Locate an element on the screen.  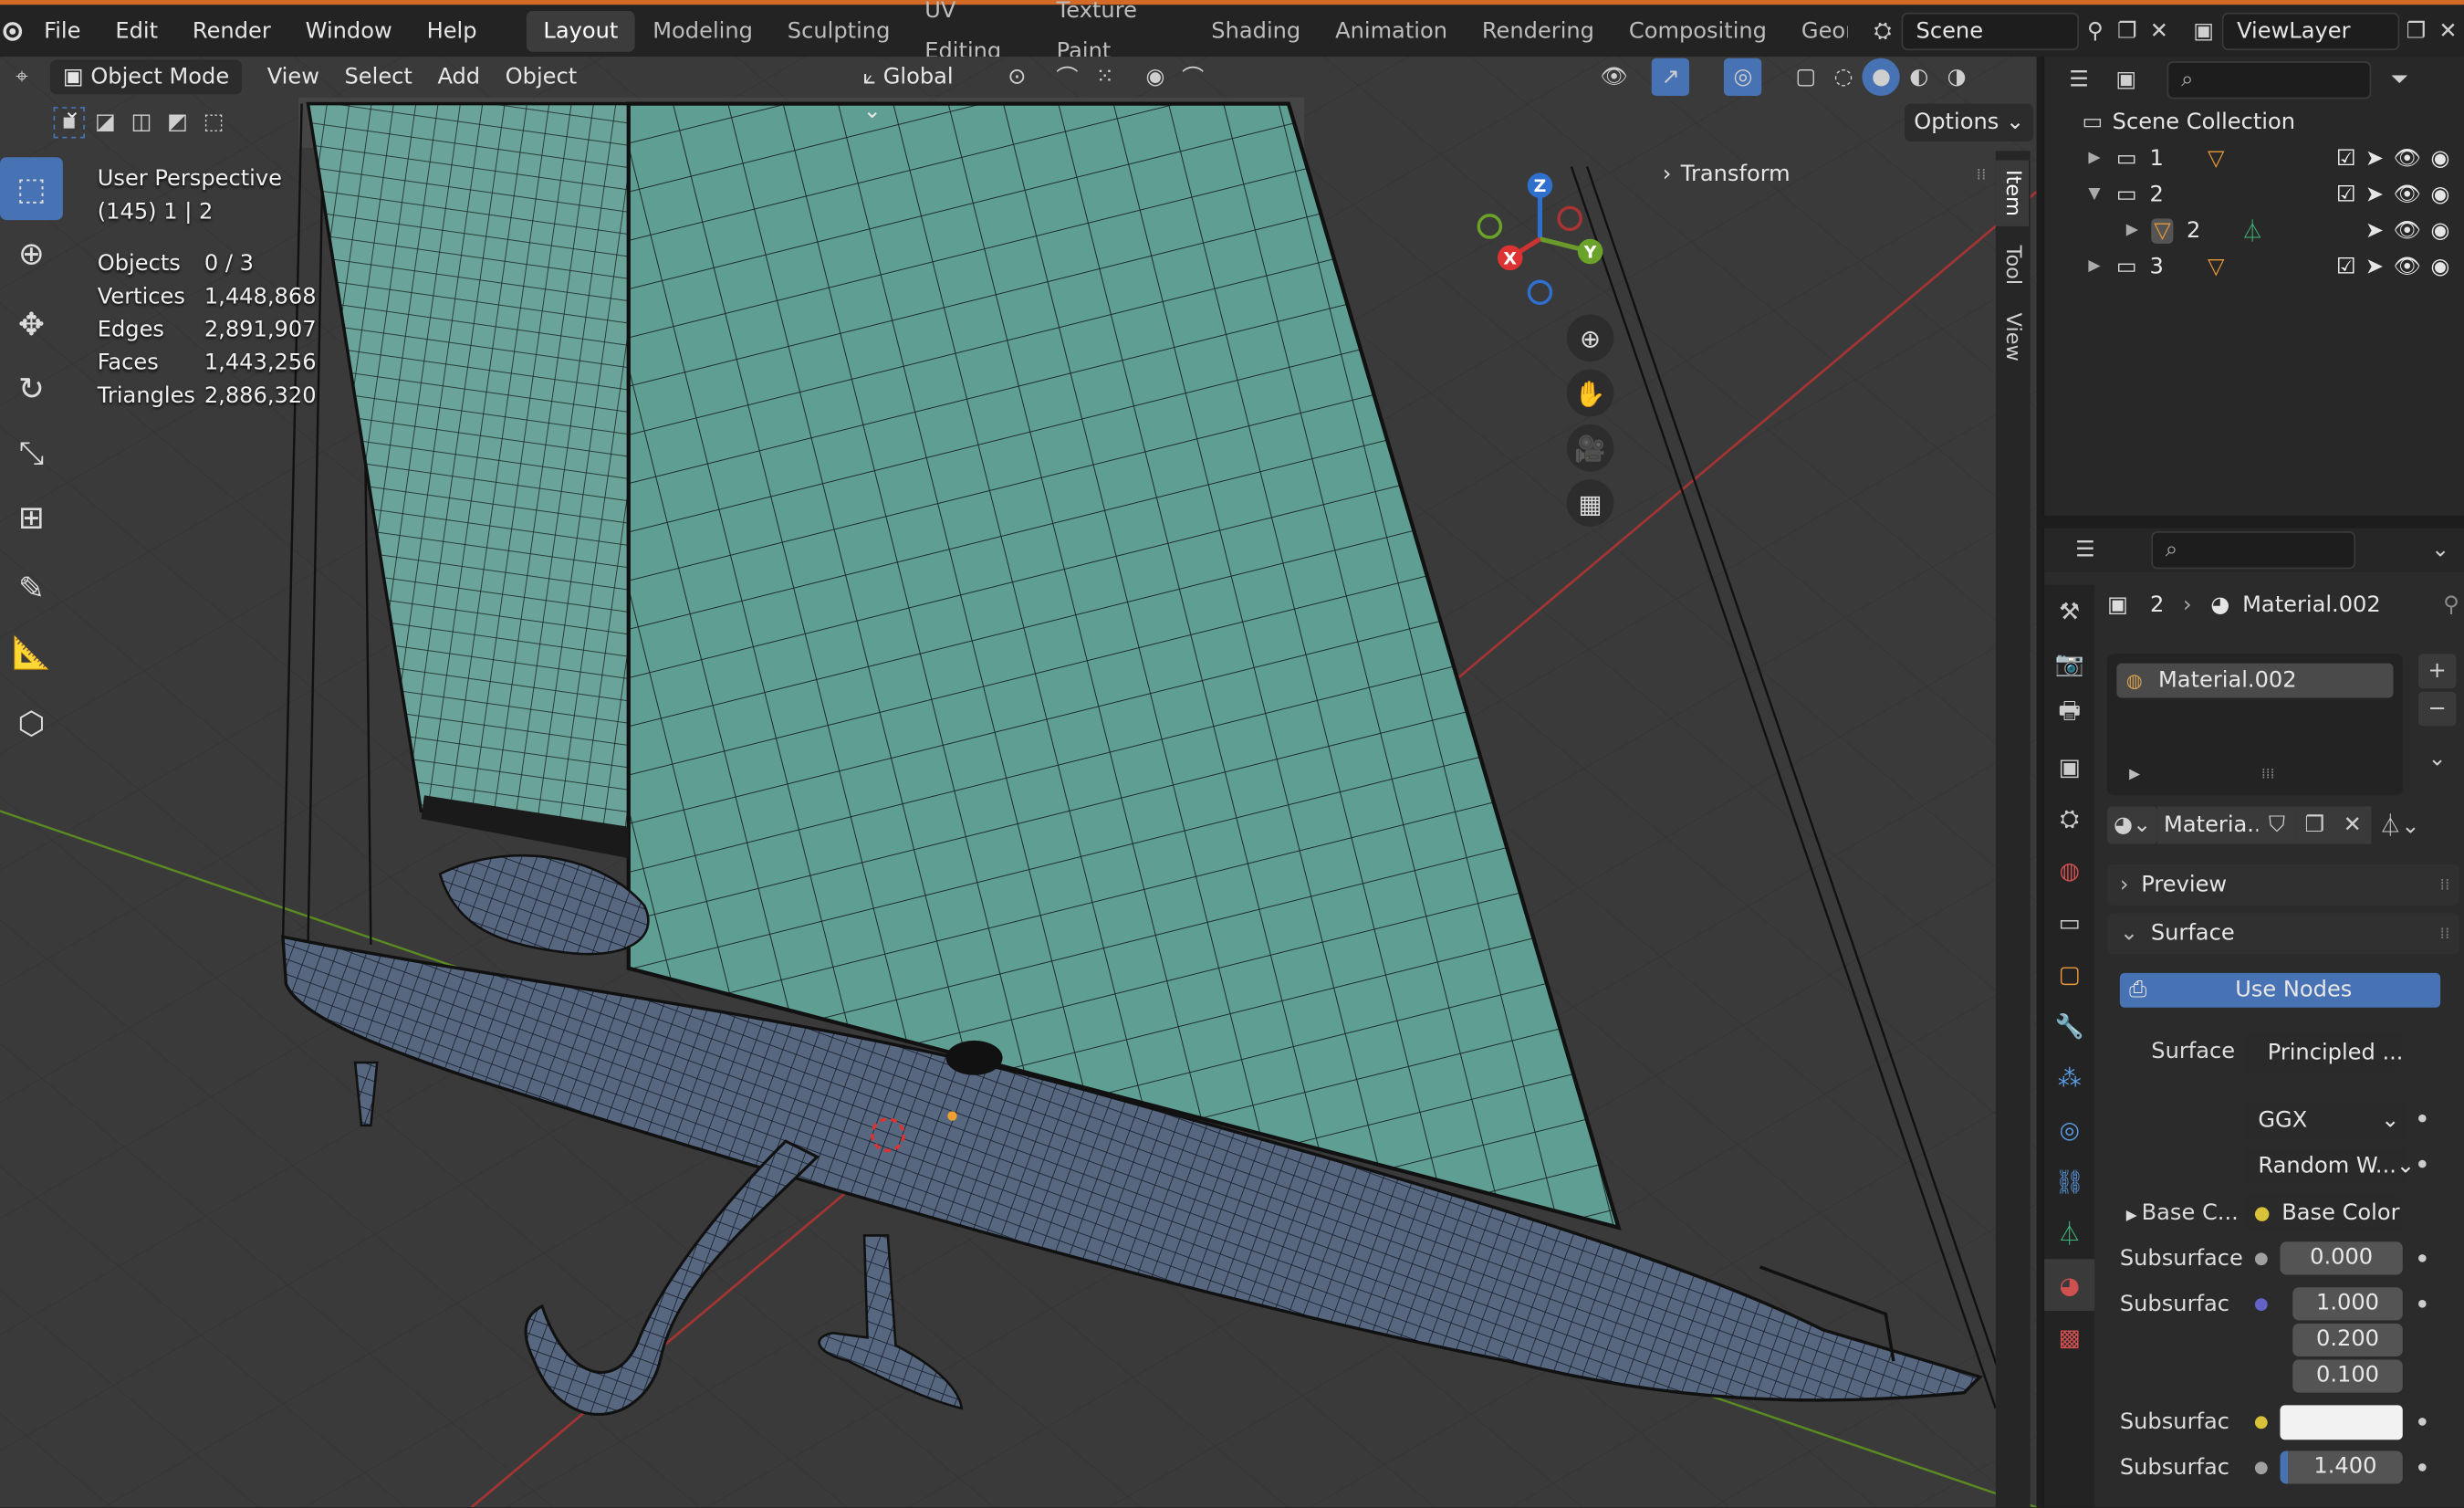
view-layer-tab-icon: ▣ is located at coordinates (2069, 766).